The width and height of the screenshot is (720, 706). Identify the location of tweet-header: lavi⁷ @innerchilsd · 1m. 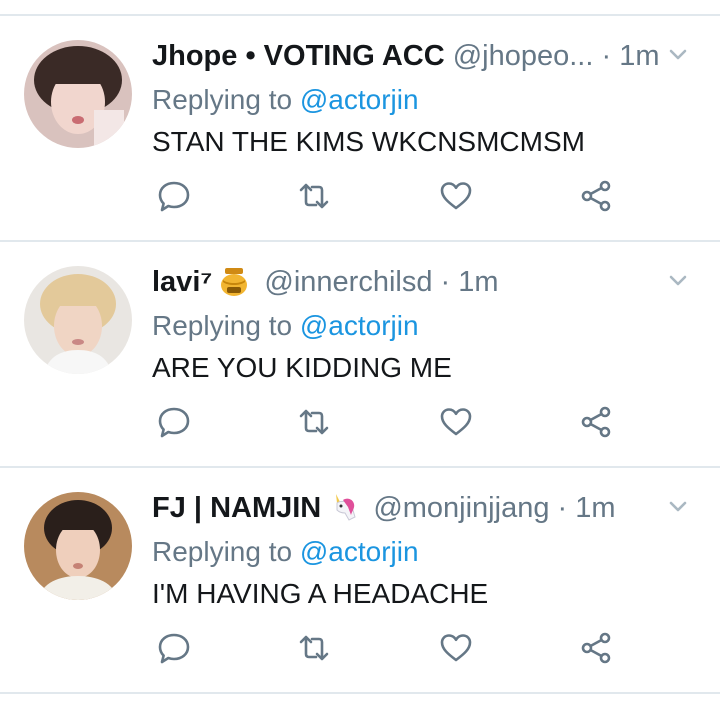
(426, 282).